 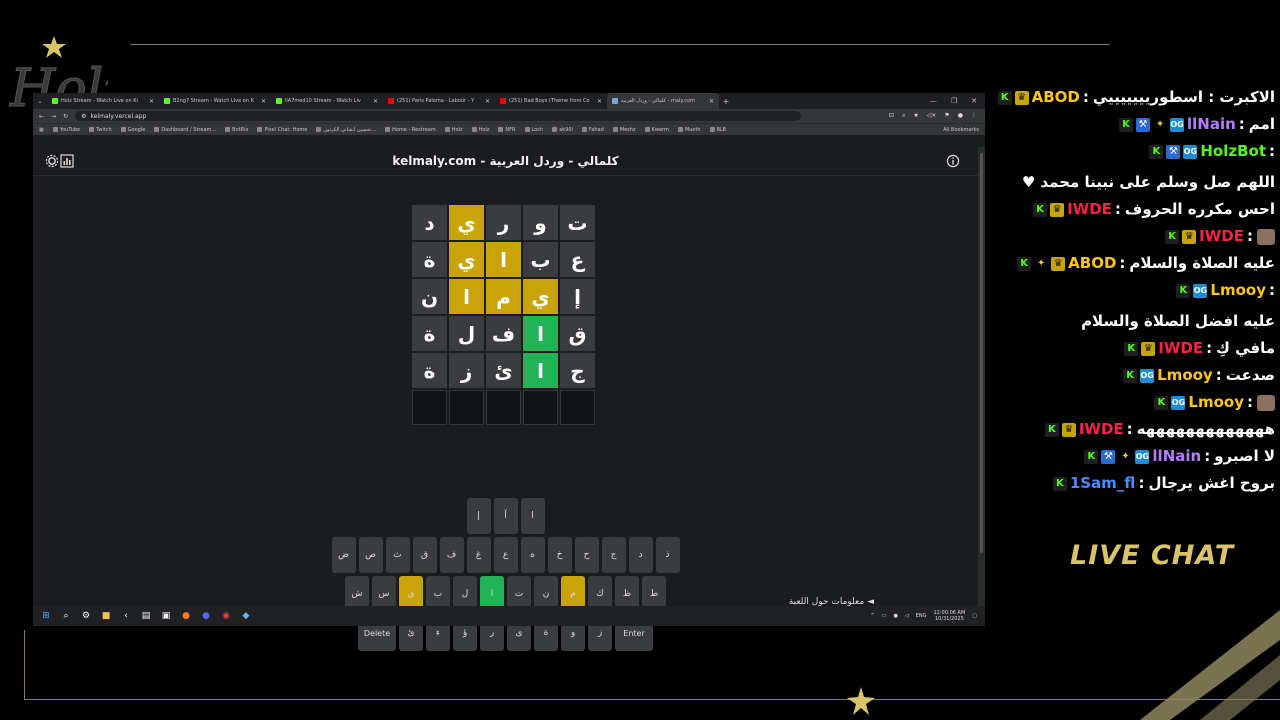 What do you see at coordinates (562, 130) in the screenshot?
I see `bookmark-item: ak90l` at bounding box center [562, 130].